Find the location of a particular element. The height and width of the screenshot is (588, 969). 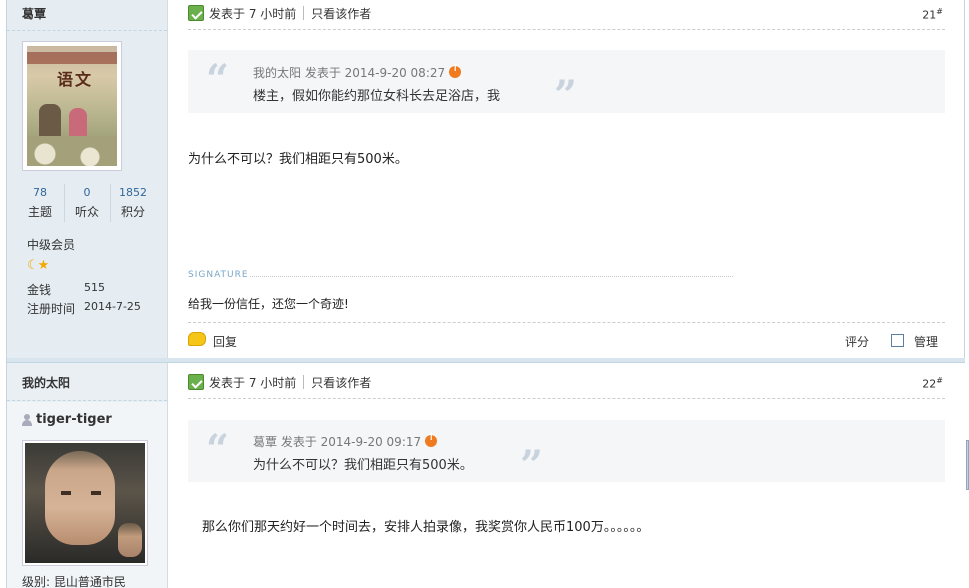

stat-topics: 78 主题 is located at coordinates (40, 203).